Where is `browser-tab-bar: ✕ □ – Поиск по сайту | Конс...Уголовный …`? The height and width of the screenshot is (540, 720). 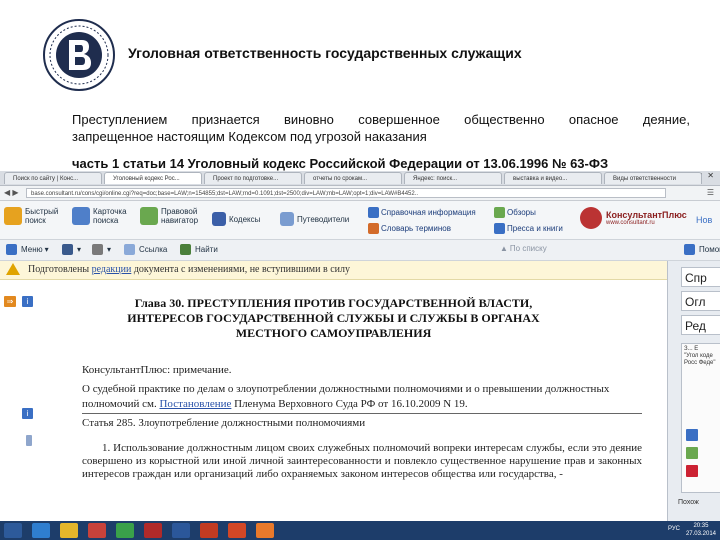
browser-tab-bar: ✕ □ – Поиск по сайту | Конс...Уголовный … is located at coordinates (360, 178).